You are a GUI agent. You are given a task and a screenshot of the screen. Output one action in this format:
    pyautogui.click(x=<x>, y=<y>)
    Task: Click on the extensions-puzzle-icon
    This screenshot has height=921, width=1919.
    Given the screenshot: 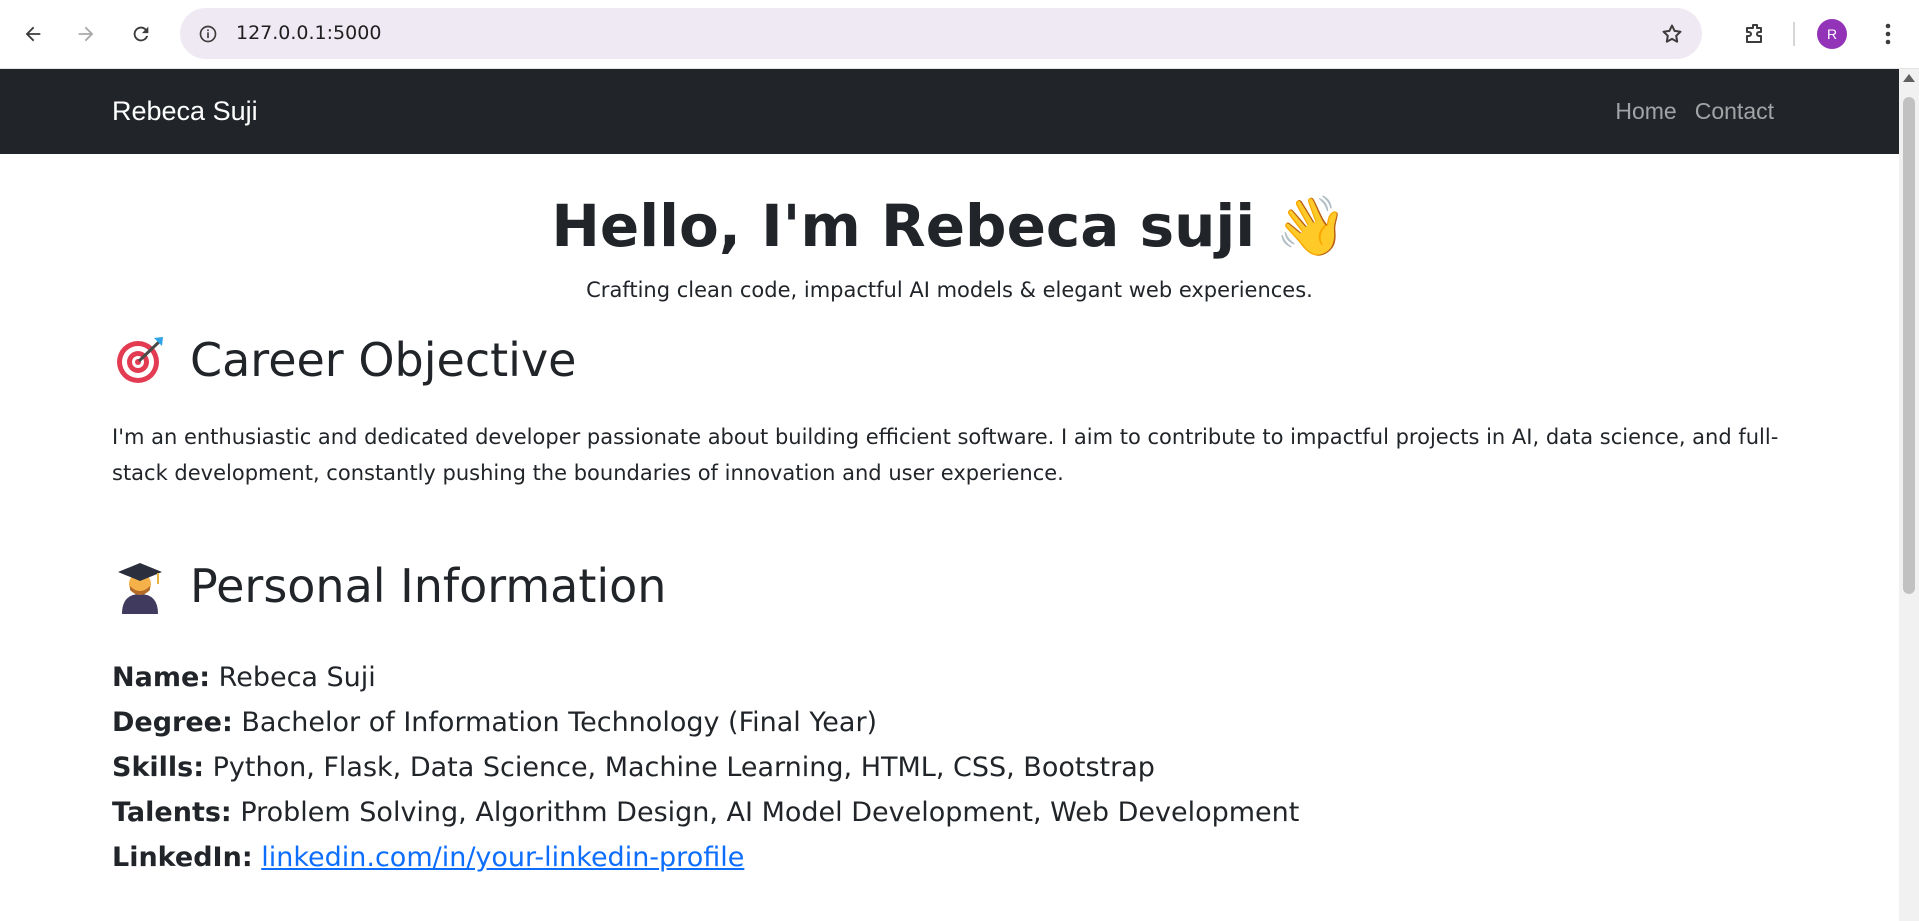 What is the action you would take?
    pyautogui.click(x=1755, y=34)
    